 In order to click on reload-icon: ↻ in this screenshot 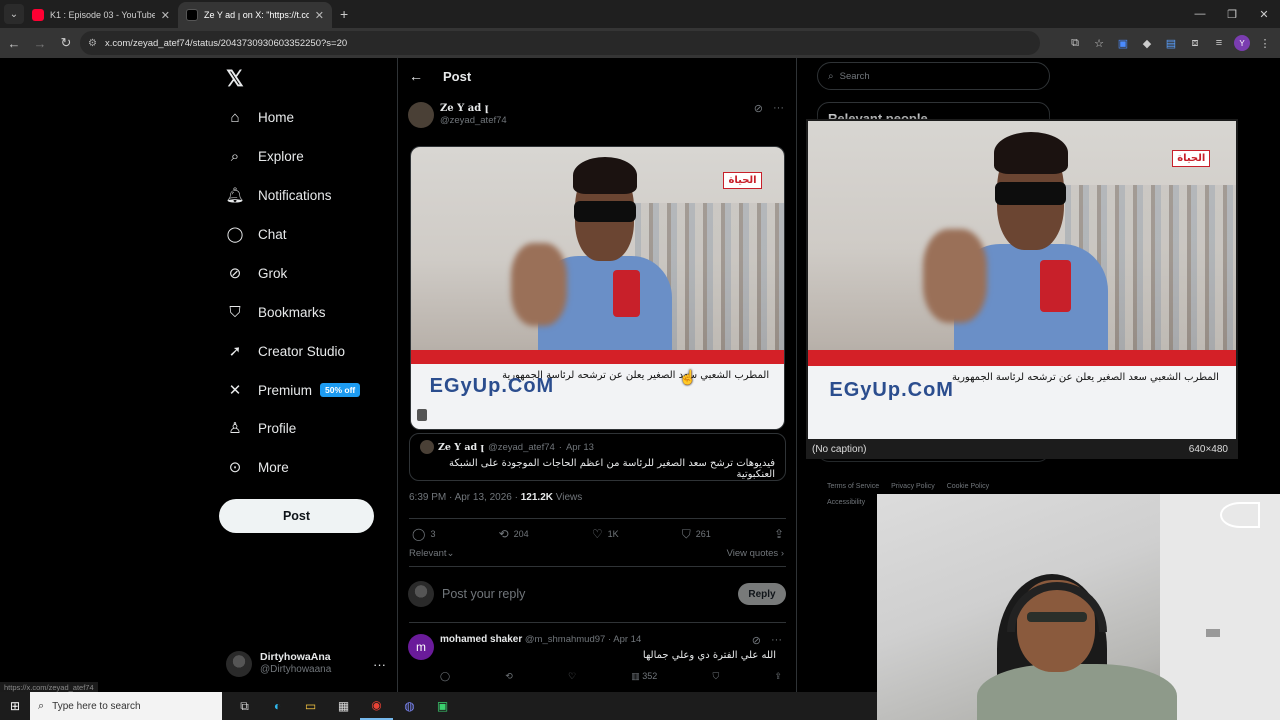, I will do `click(66, 43)`.